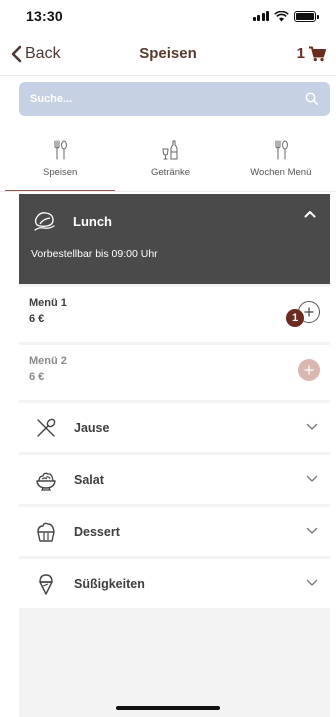 This screenshot has width=336, height=717. I want to click on menu-item-name: Menü 2, so click(48, 361).